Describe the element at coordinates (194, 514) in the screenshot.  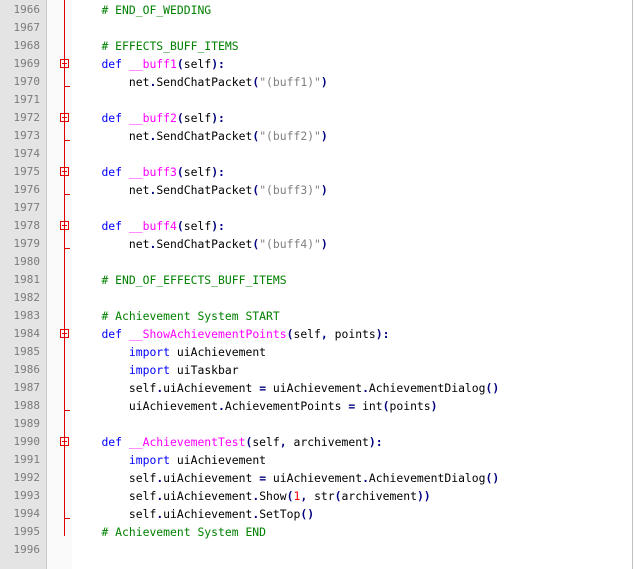
I see `code-line: self.uiAchievement.SetTop()` at that location.